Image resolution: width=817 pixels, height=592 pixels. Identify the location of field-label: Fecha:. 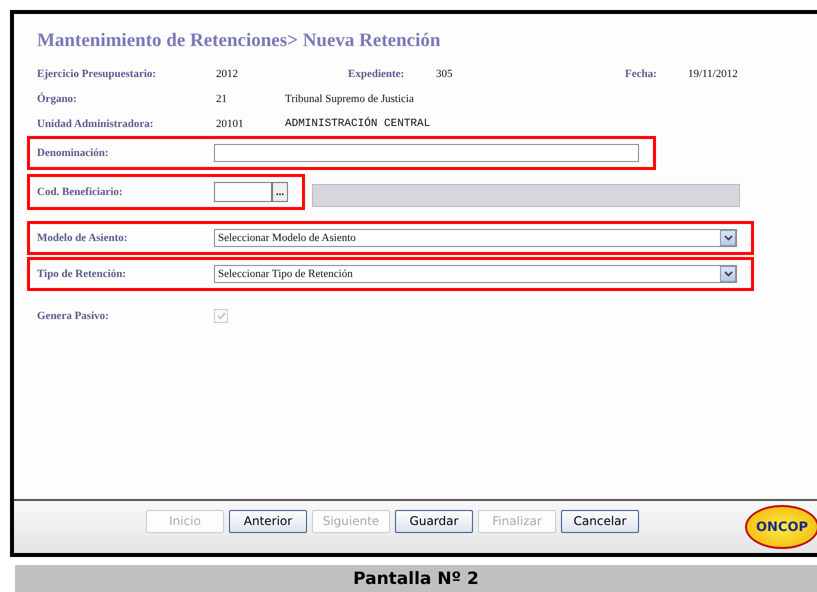
(641, 74).